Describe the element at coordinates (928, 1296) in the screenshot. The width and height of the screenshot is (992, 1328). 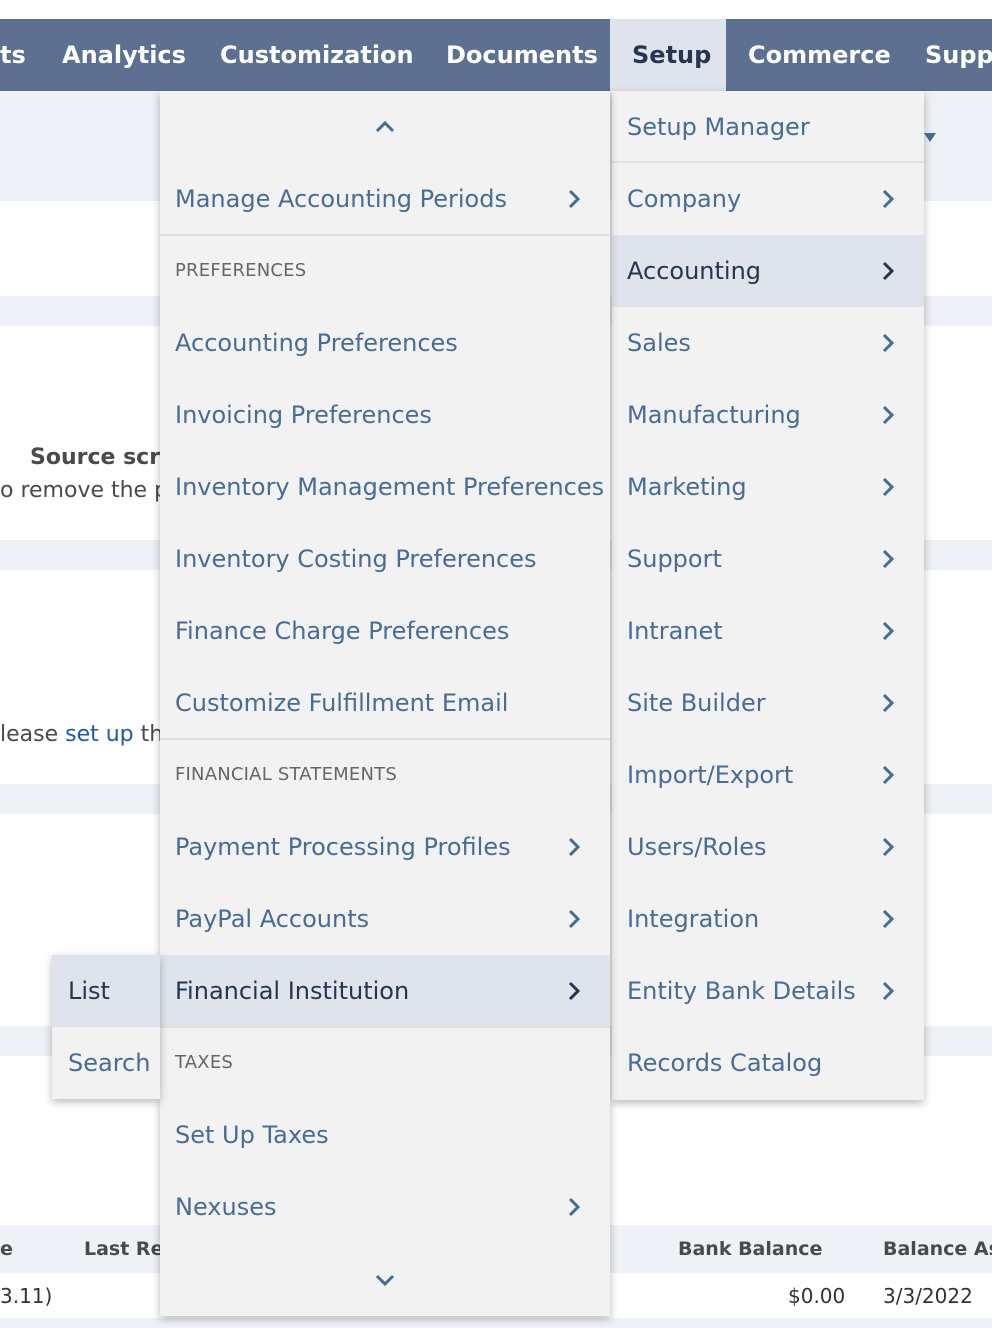
I see `table-cell-balance-date: 3/3/2022` at that location.